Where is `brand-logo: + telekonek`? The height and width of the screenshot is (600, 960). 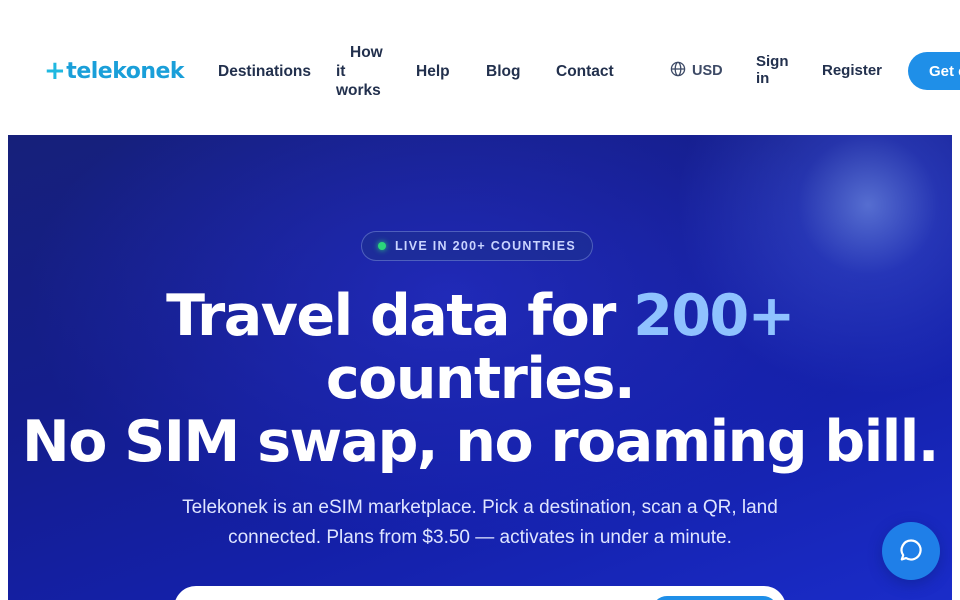 brand-logo: + telekonek is located at coordinates (114, 71).